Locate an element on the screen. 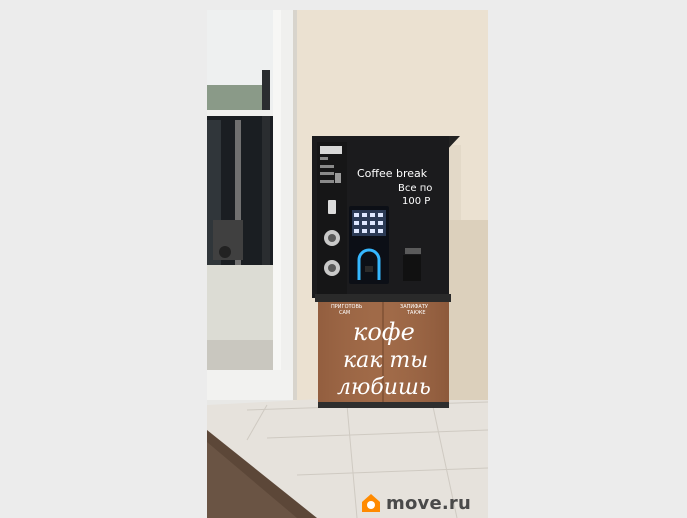  slogan-line-2: как ты is located at coordinates (385, 360).